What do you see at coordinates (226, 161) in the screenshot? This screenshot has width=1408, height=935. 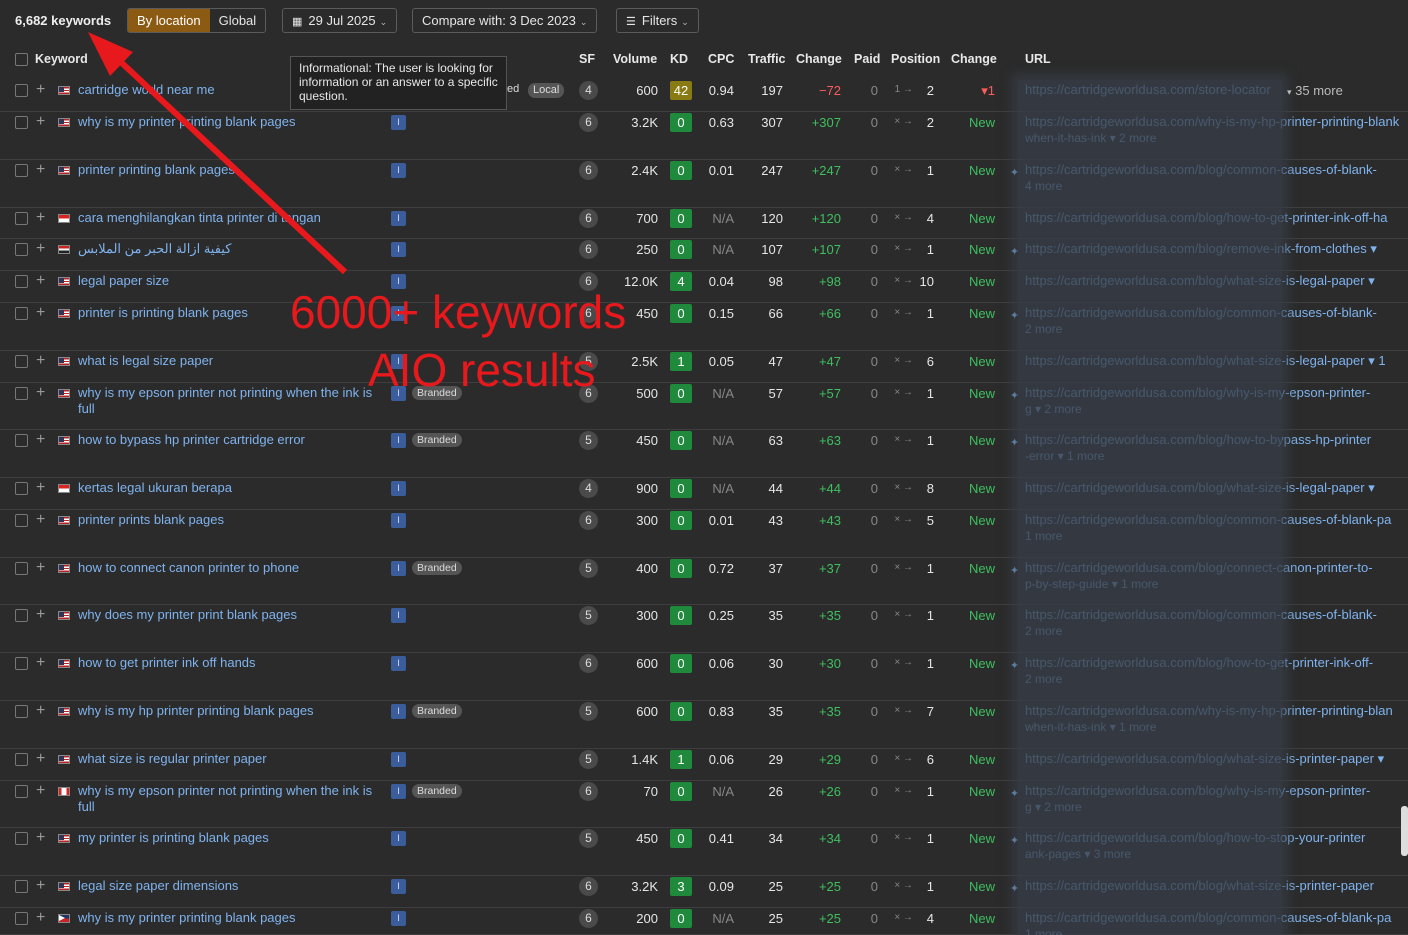 I see `arrow-shaft` at bounding box center [226, 161].